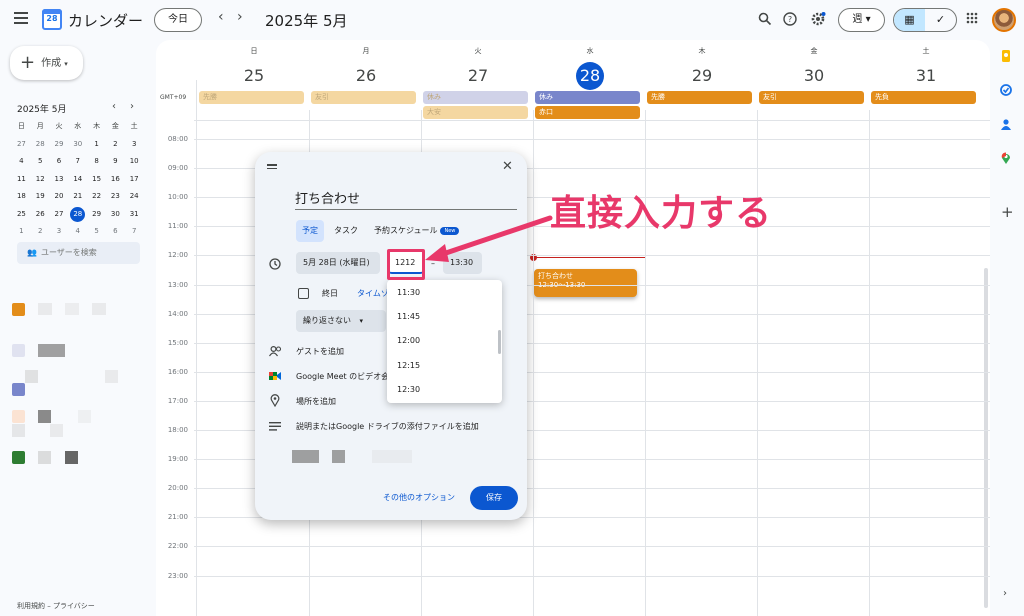 This screenshot has height=616, width=1024. I want to click on day-header: 金 30, so click(814, 68).